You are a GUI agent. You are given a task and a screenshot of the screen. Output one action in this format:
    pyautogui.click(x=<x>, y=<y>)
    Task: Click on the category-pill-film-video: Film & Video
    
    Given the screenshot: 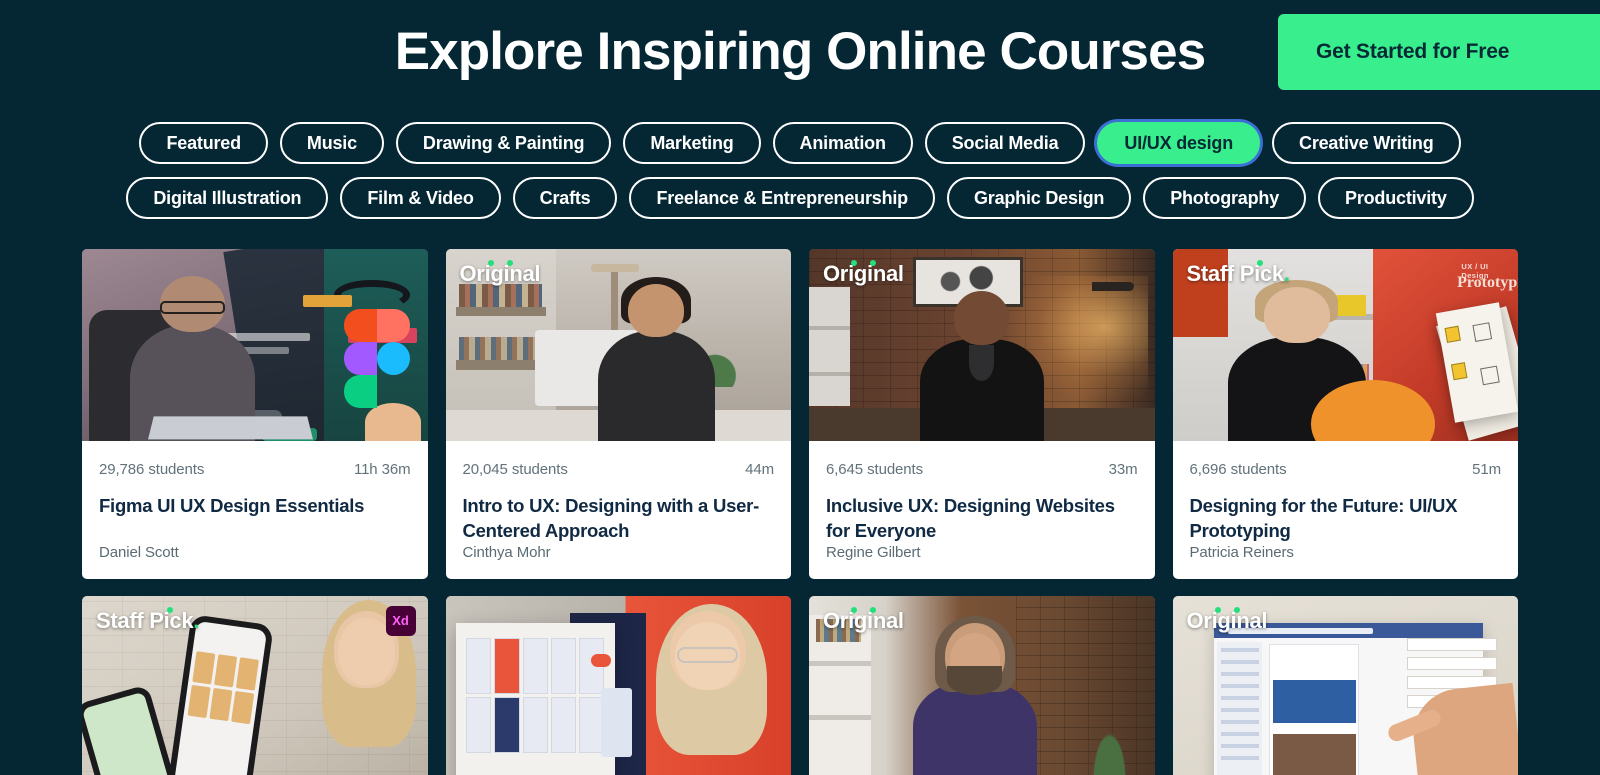 What is the action you would take?
    pyautogui.click(x=420, y=198)
    